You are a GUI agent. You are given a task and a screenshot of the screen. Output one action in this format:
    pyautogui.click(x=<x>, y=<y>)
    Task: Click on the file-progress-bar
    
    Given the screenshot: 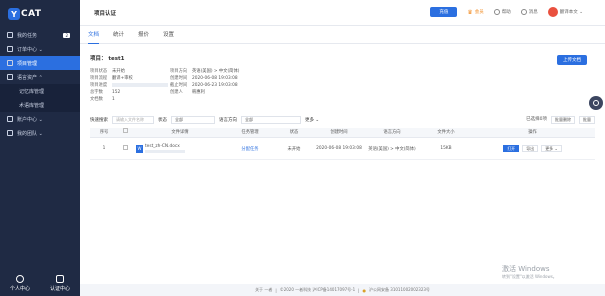 What is the action you would take?
    pyautogui.click(x=165, y=151)
    